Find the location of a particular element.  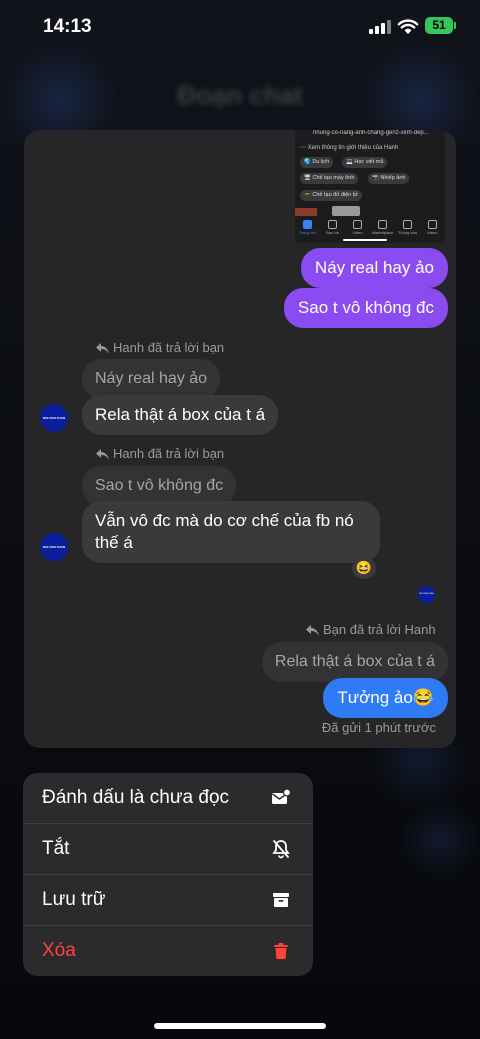

sent-message: Sao t vô không đc is located at coordinates (365, 308).